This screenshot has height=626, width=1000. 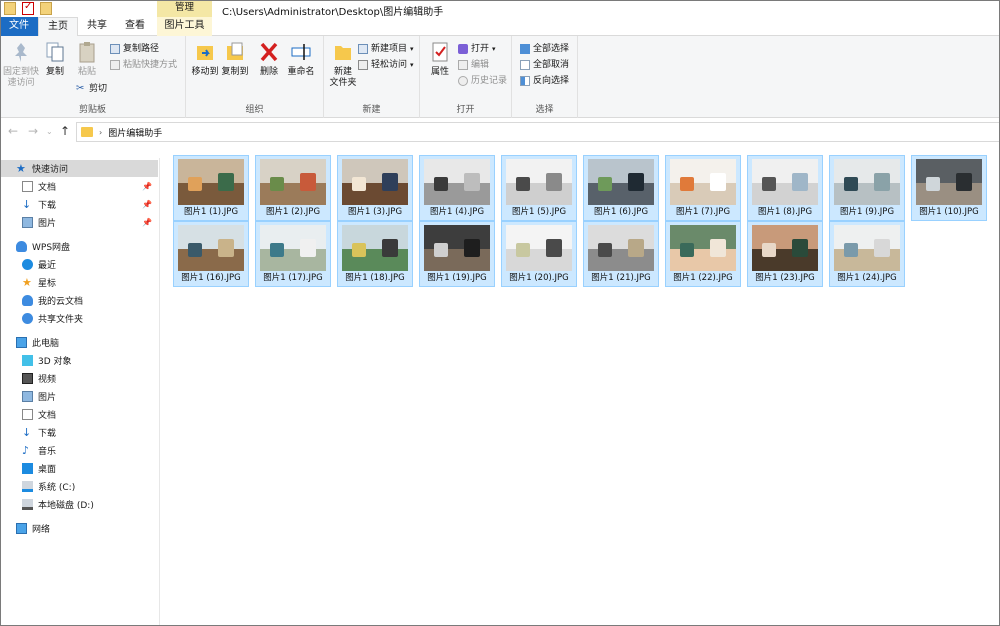 I want to click on easy-access-button: 轻松访问 ▾, so click(x=386, y=65).